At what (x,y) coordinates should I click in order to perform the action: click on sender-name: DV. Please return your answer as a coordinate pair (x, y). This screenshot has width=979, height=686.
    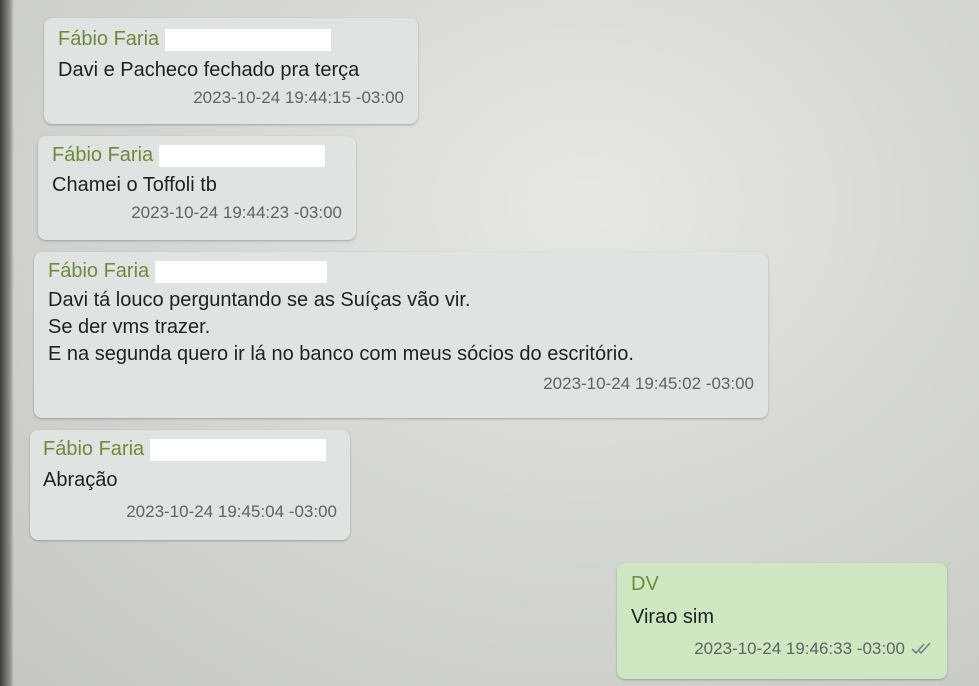
    Looking at the image, I should click on (782, 584).